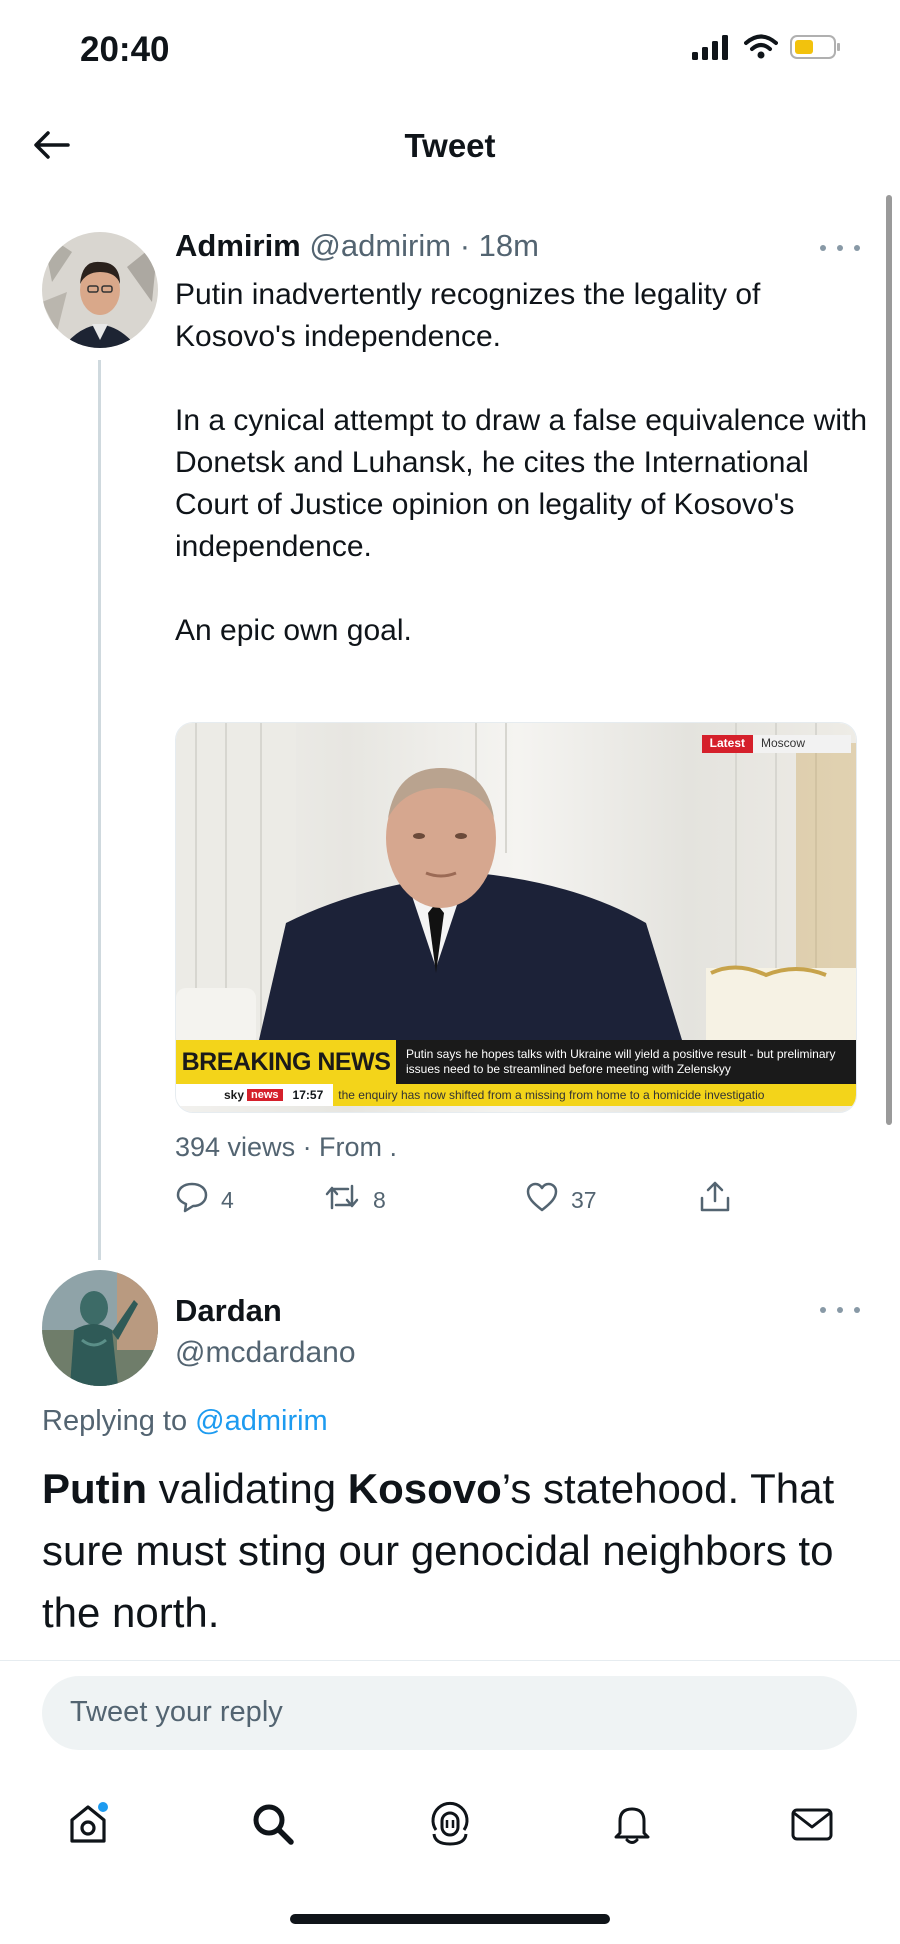  Describe the element at coordinates (727, 744) in the screenshot. I see `latest-label: Latest` at that location.